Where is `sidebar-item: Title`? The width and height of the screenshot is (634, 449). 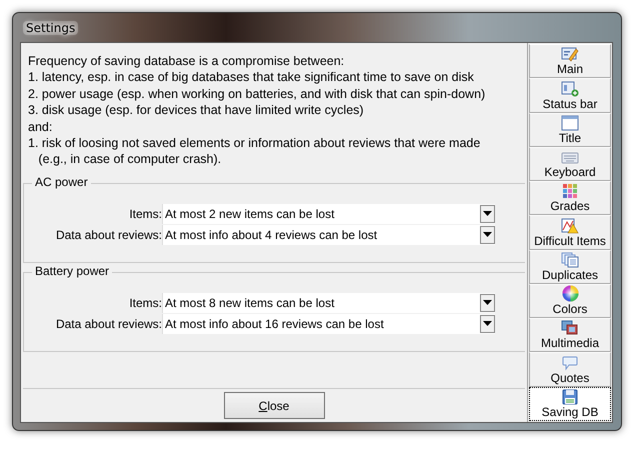 sidebar-item: Title is located at coordinates (570, 129).